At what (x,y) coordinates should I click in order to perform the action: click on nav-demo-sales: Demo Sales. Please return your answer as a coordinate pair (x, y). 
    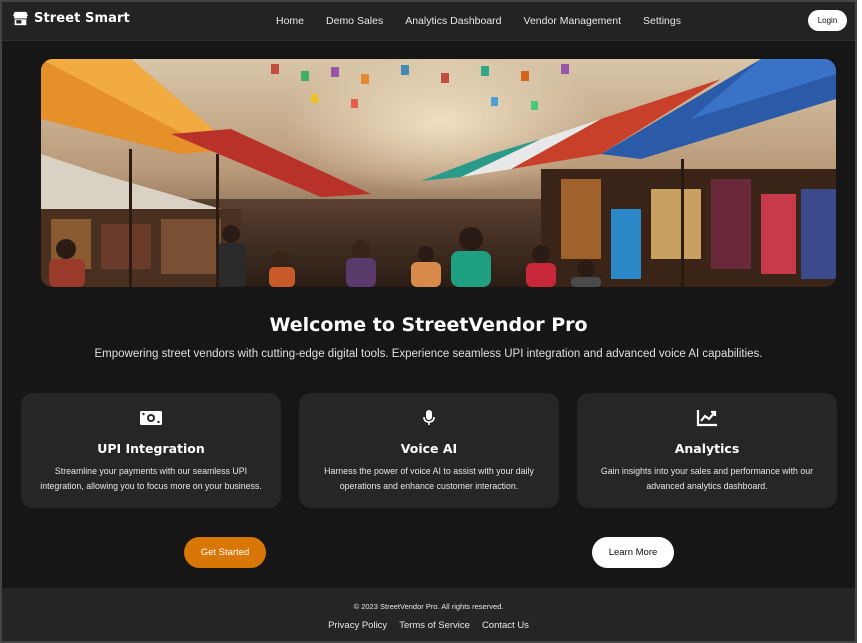
    Looking at the image, I should click on (354, 21).